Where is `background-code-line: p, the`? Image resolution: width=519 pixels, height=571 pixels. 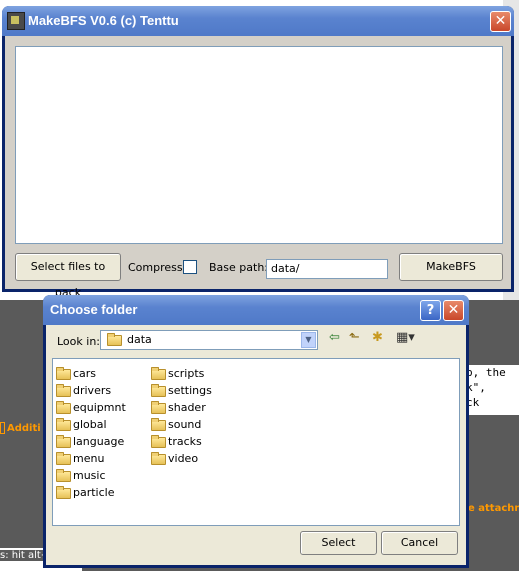
background-code-line: p, the is located at coordinates (486, 372).